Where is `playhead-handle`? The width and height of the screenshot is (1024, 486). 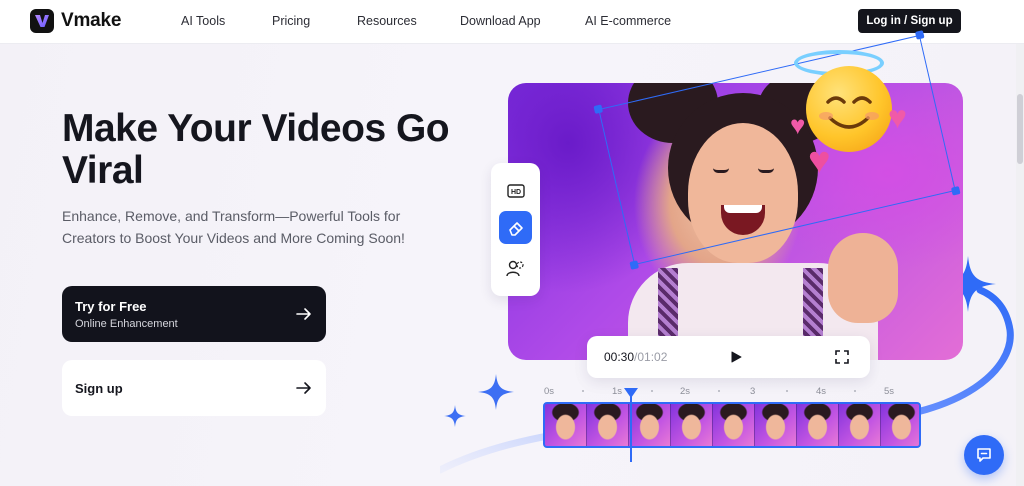
playhead-handle is located at coordinates (631, 393).